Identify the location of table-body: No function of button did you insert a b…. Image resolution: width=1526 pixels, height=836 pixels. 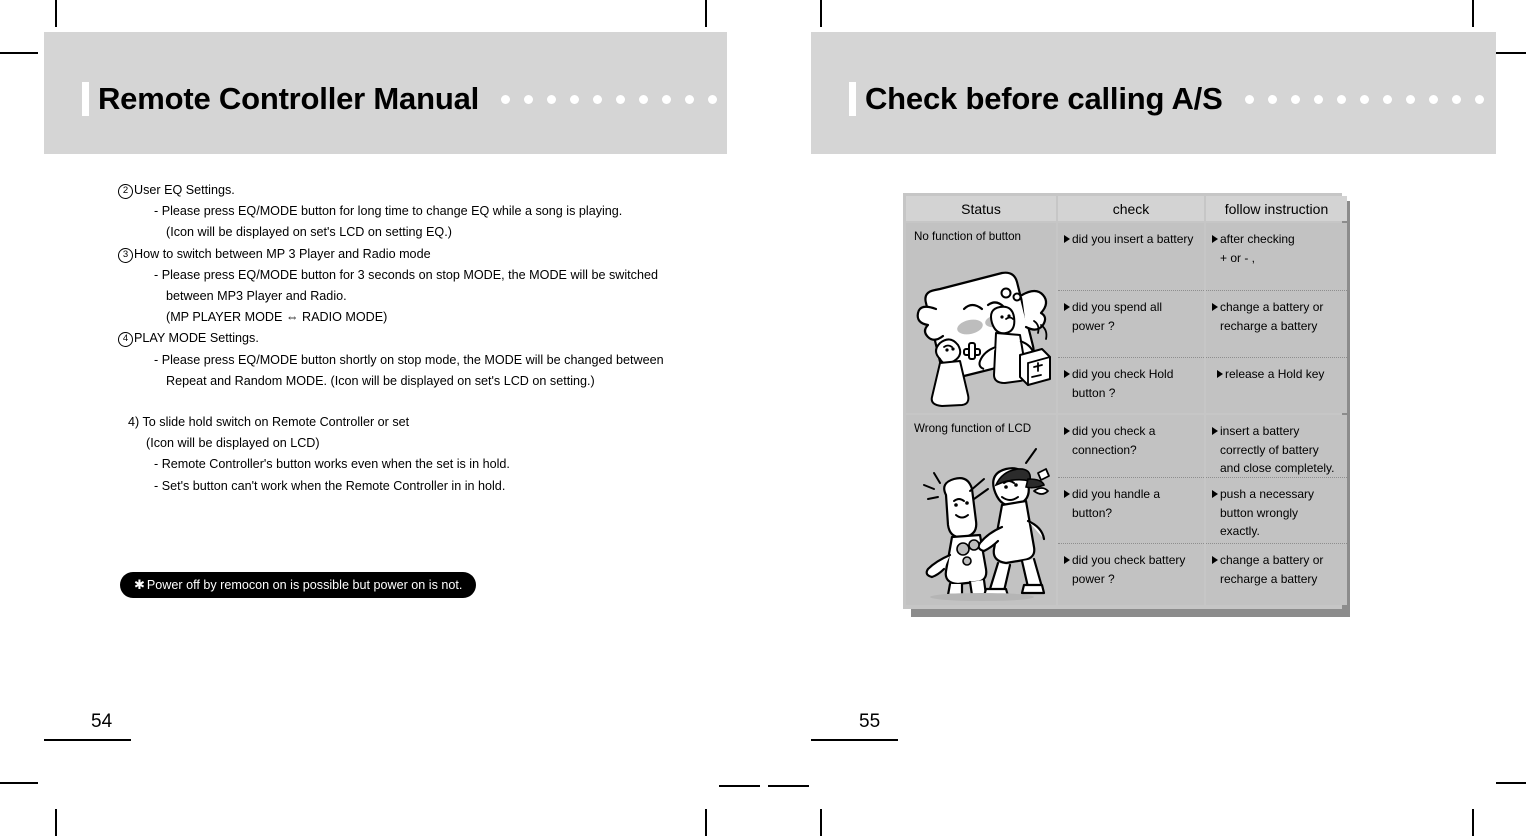
(1125, 415).